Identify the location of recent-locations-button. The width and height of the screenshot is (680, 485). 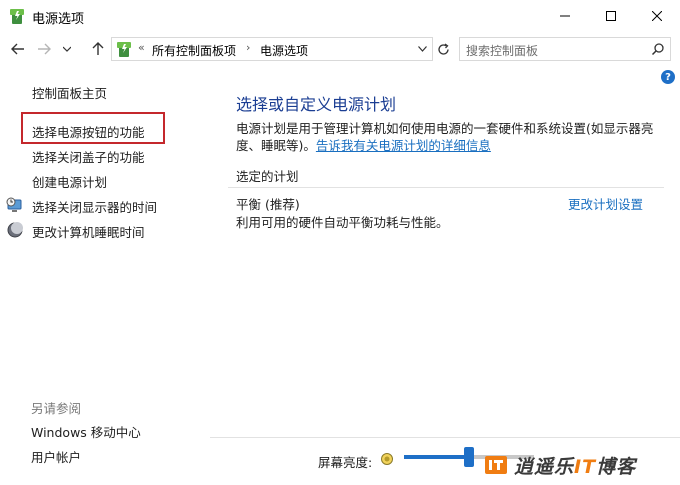
(67, 49).